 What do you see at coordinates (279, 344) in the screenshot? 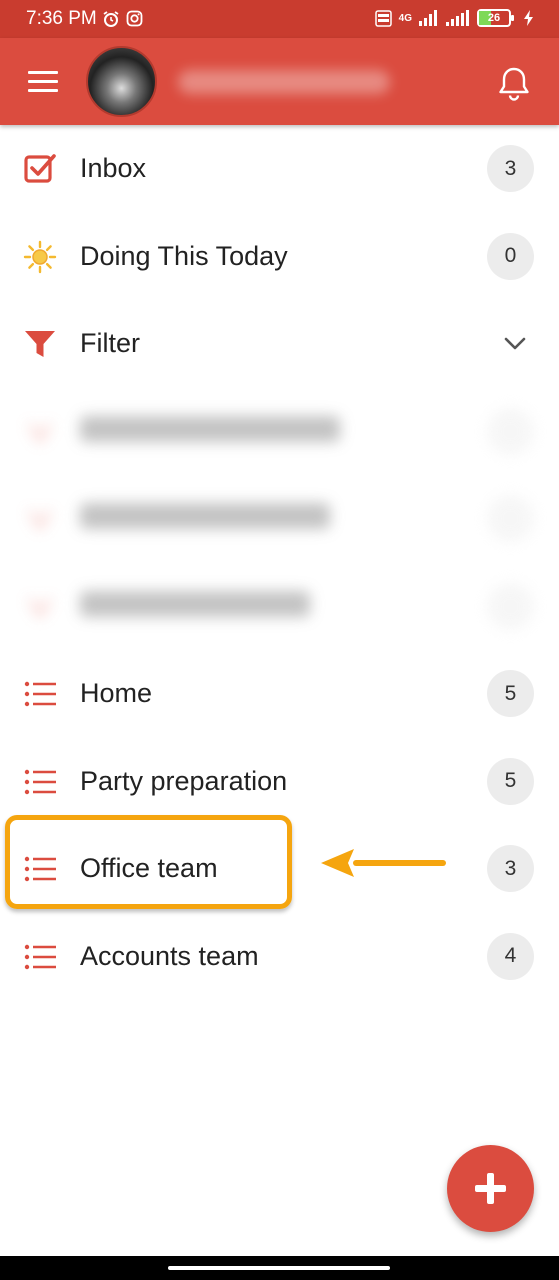
I see `drawer-item-filter: Filter` at bounding box center [279, 344].